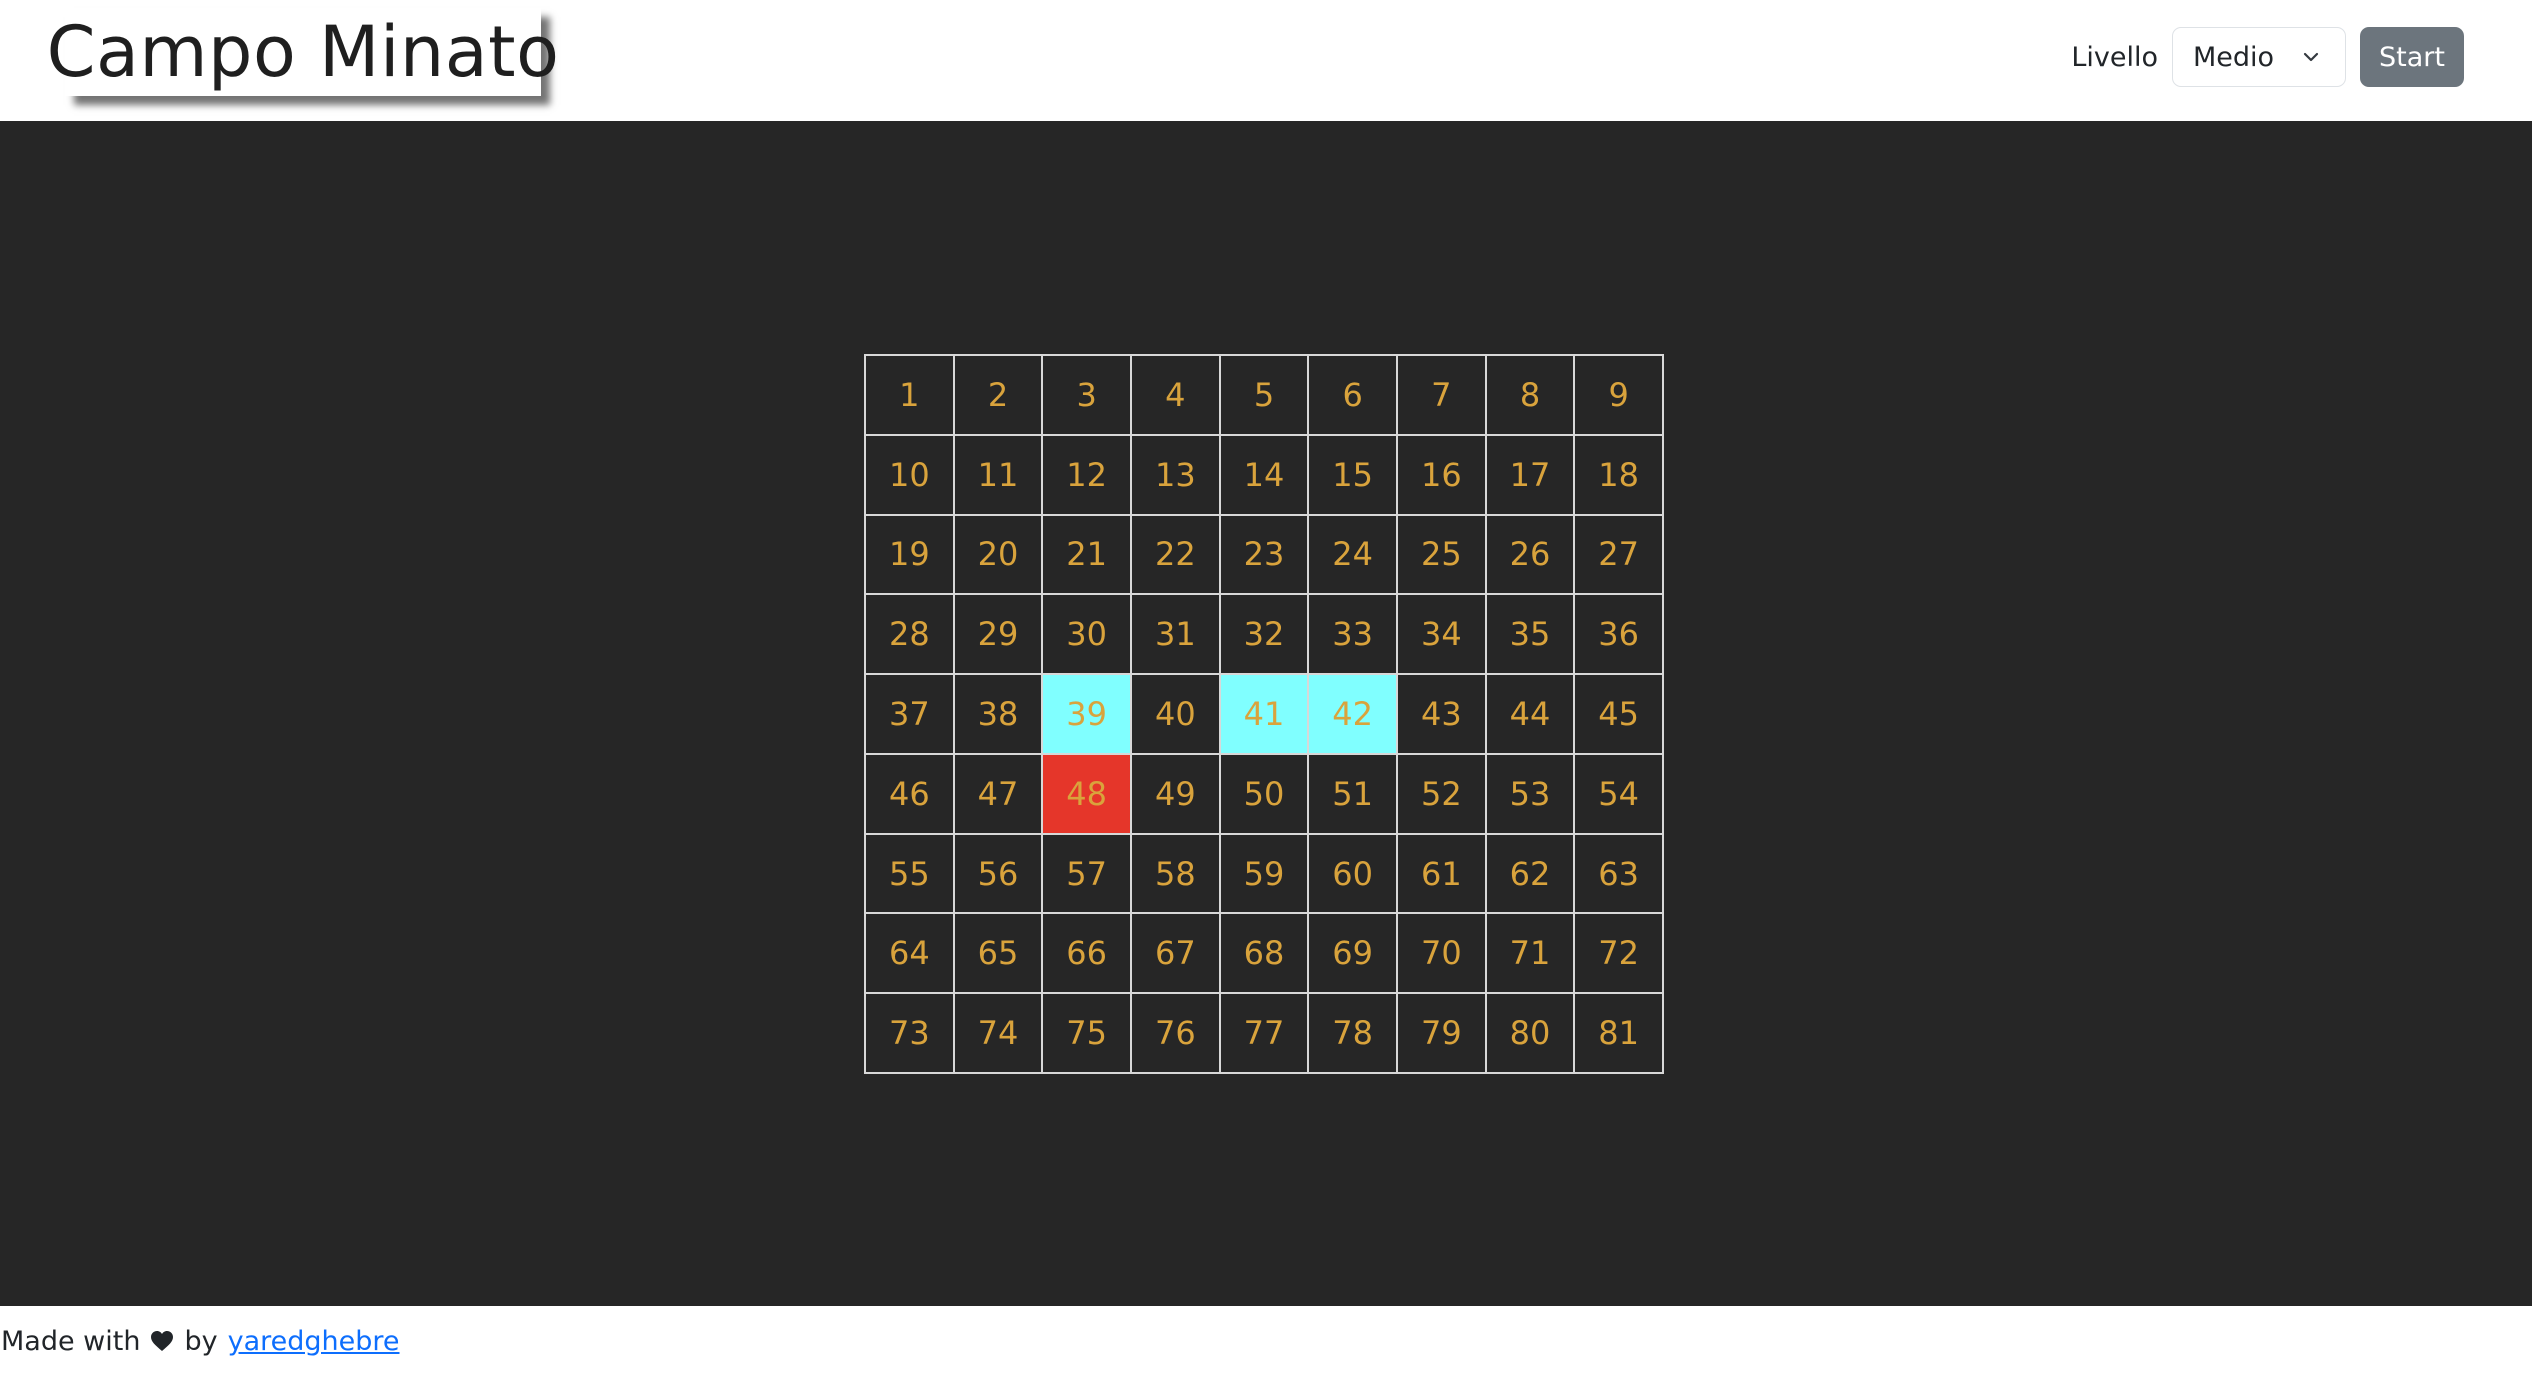 The height and width of the screenshot is (1376, 2532). What do you see at coordinates (1352, 395) in the screenshot?
I see `cell: 6` at bounding box center [1352, 395].